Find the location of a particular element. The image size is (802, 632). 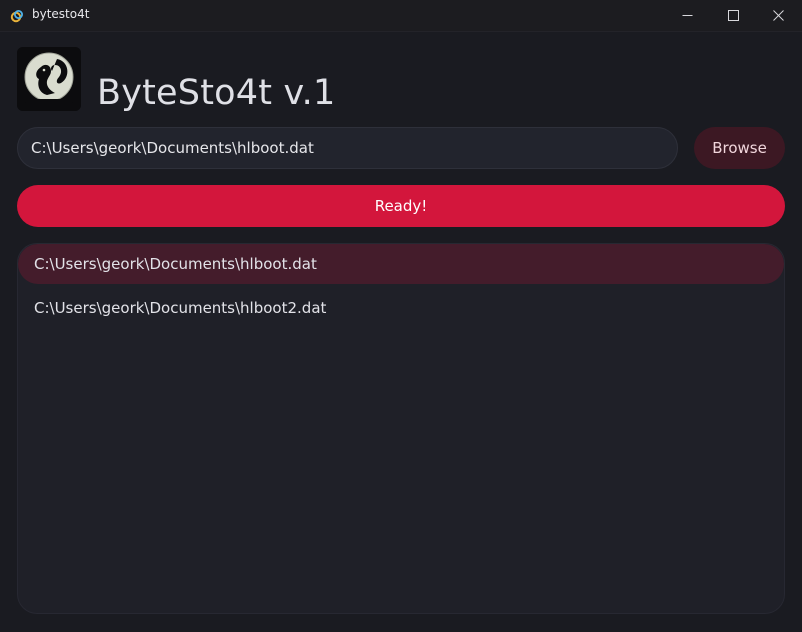

close-button is located at coordinates (778, 15).